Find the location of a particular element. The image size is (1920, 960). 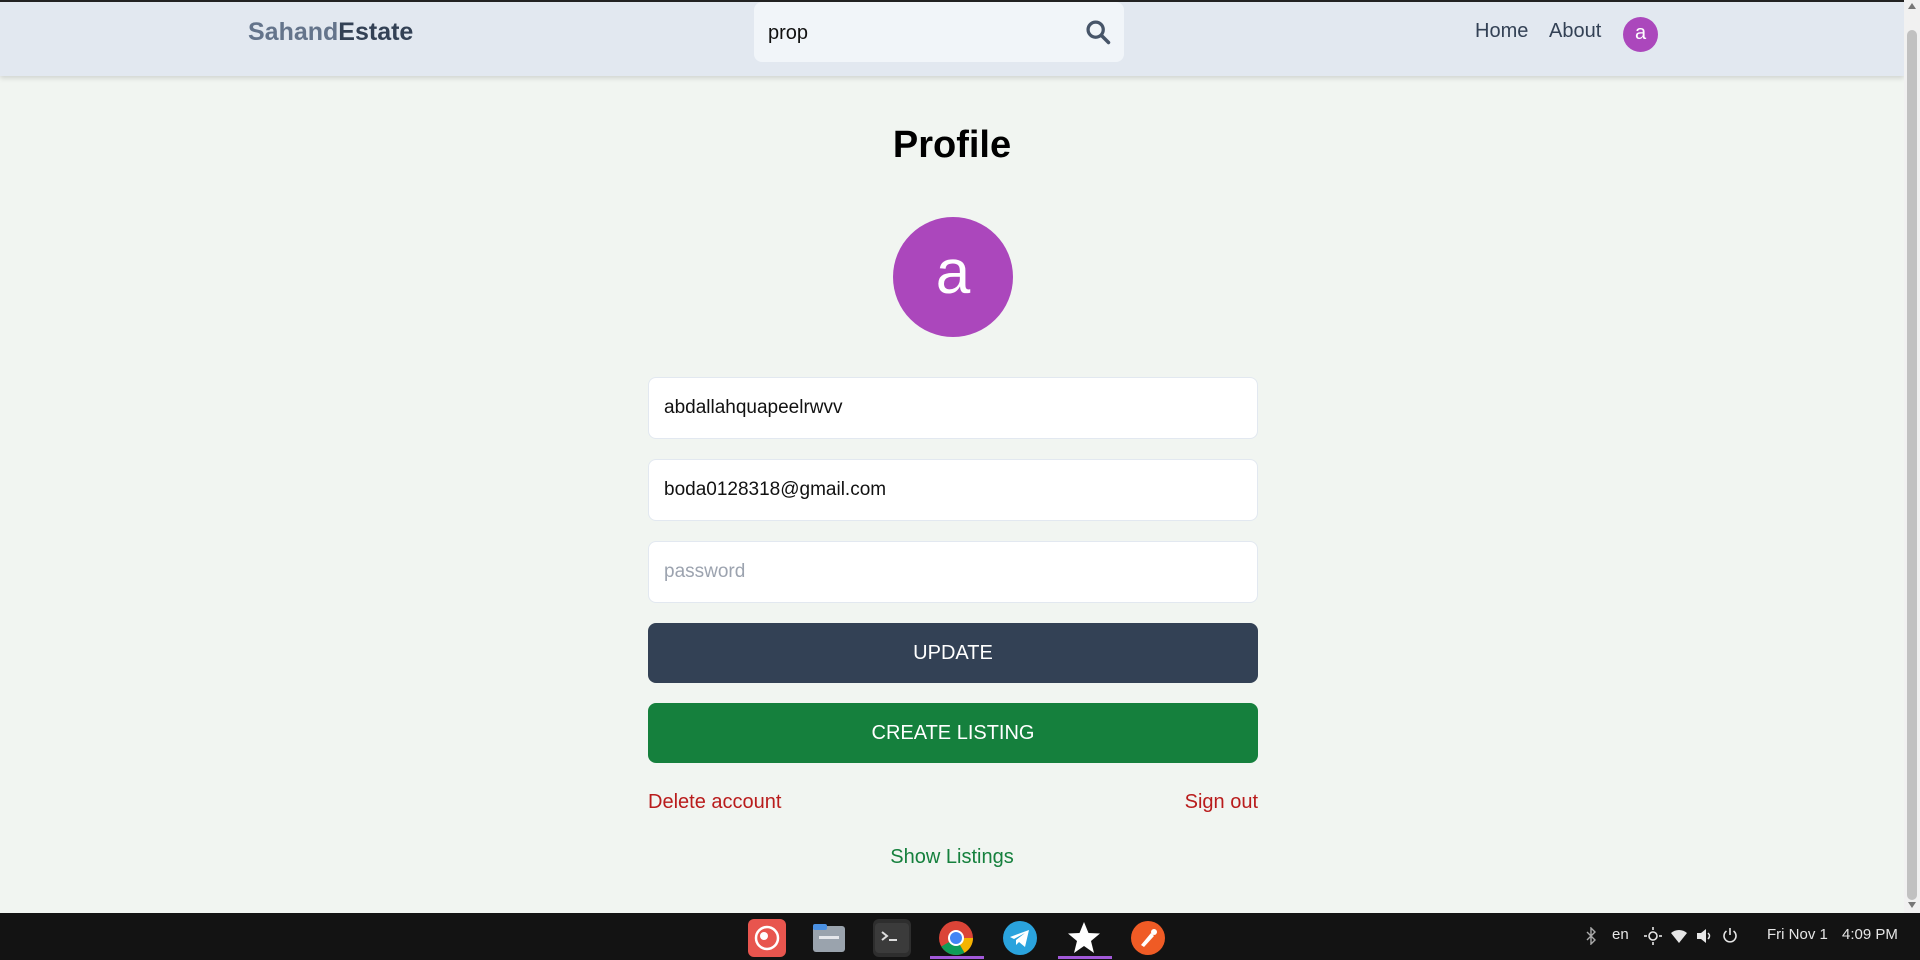

sign-out-link: Sign out is located at coordinates (1221, 802).